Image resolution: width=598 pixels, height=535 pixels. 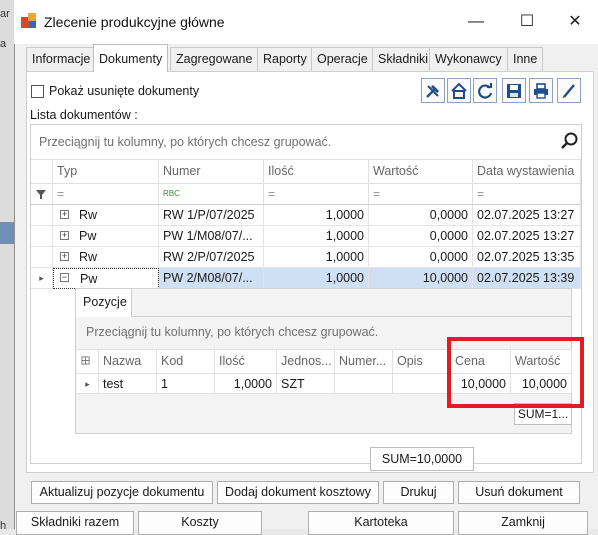 What do you see at coordinates (527, 257) in the screenshot?
I see `row-data: 02.07.2025 13:35` at bounding box center [527, 257].